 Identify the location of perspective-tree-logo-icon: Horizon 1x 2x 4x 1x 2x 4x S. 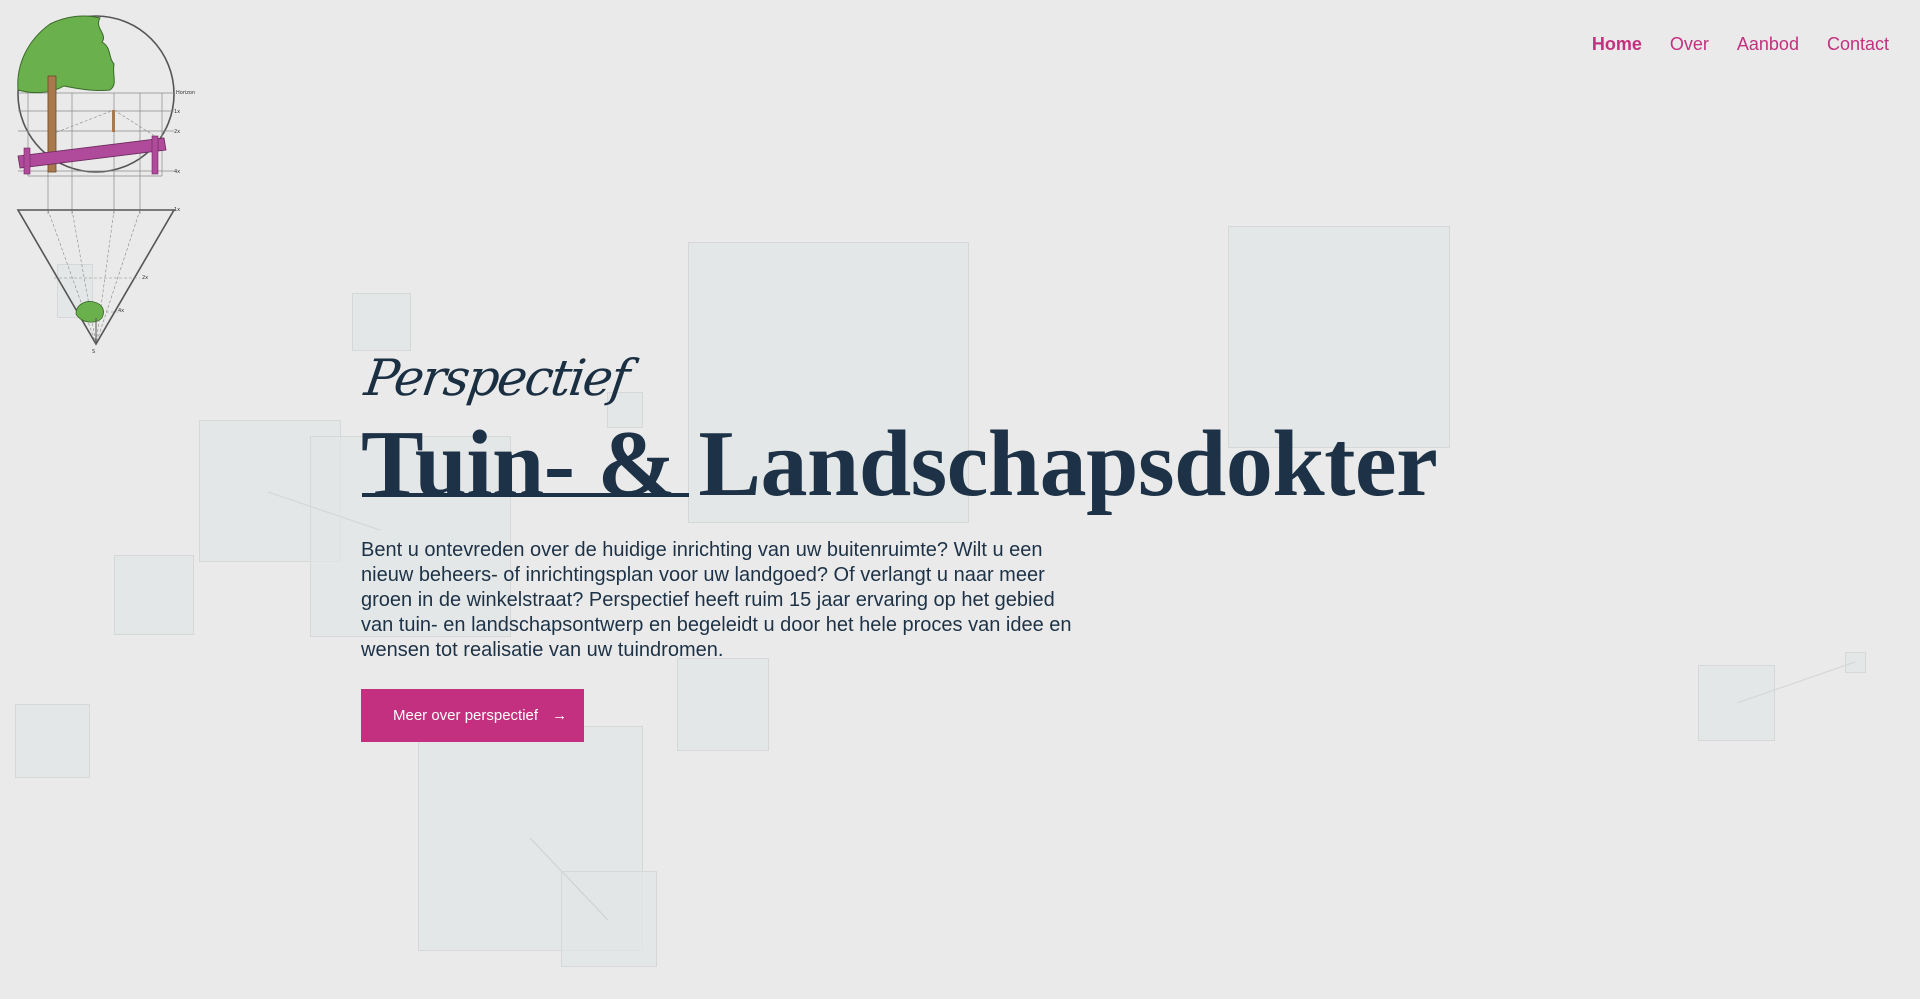
(105, 185).